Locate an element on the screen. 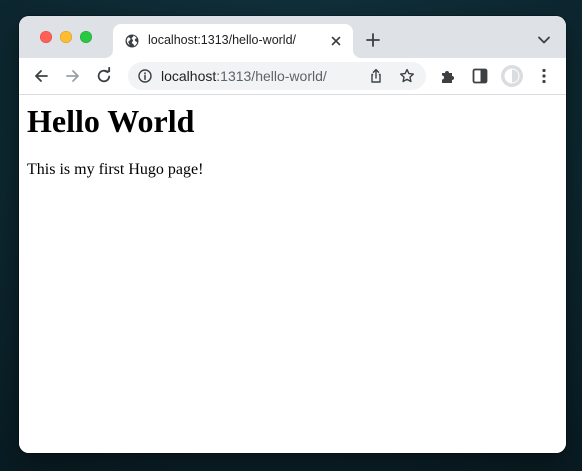 The width and height of the screenshot is (582, 471). tab-title: localhost:1313/hello-world/ is located at coordinates (222, 40).